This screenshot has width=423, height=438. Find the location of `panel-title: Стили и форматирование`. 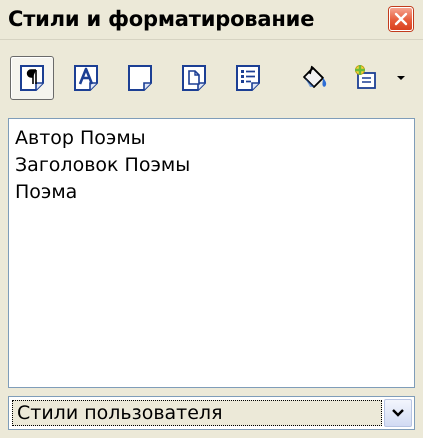

panel-title: Стили и форматирование is located at coordinates (161, 19).